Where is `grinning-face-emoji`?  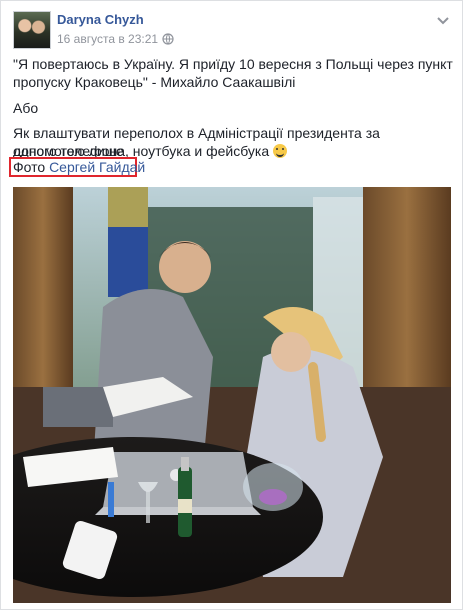 grinning-face-emoji is located at coordinates (280, 151).